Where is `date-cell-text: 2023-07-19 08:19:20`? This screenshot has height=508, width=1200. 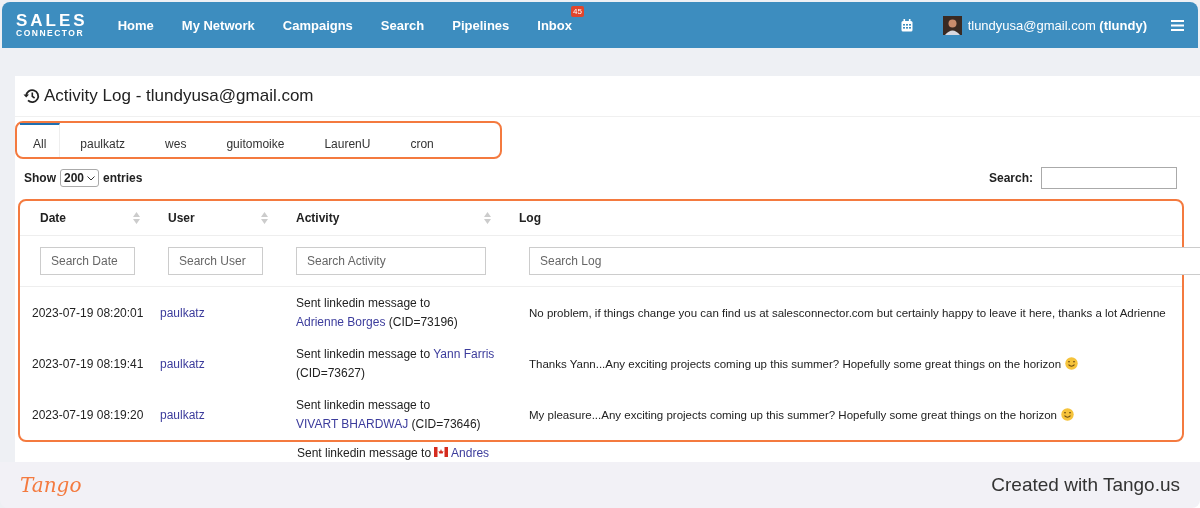
date-cell-text: 2023-07-19 08:19:20 is located at coordinates (88, 414).